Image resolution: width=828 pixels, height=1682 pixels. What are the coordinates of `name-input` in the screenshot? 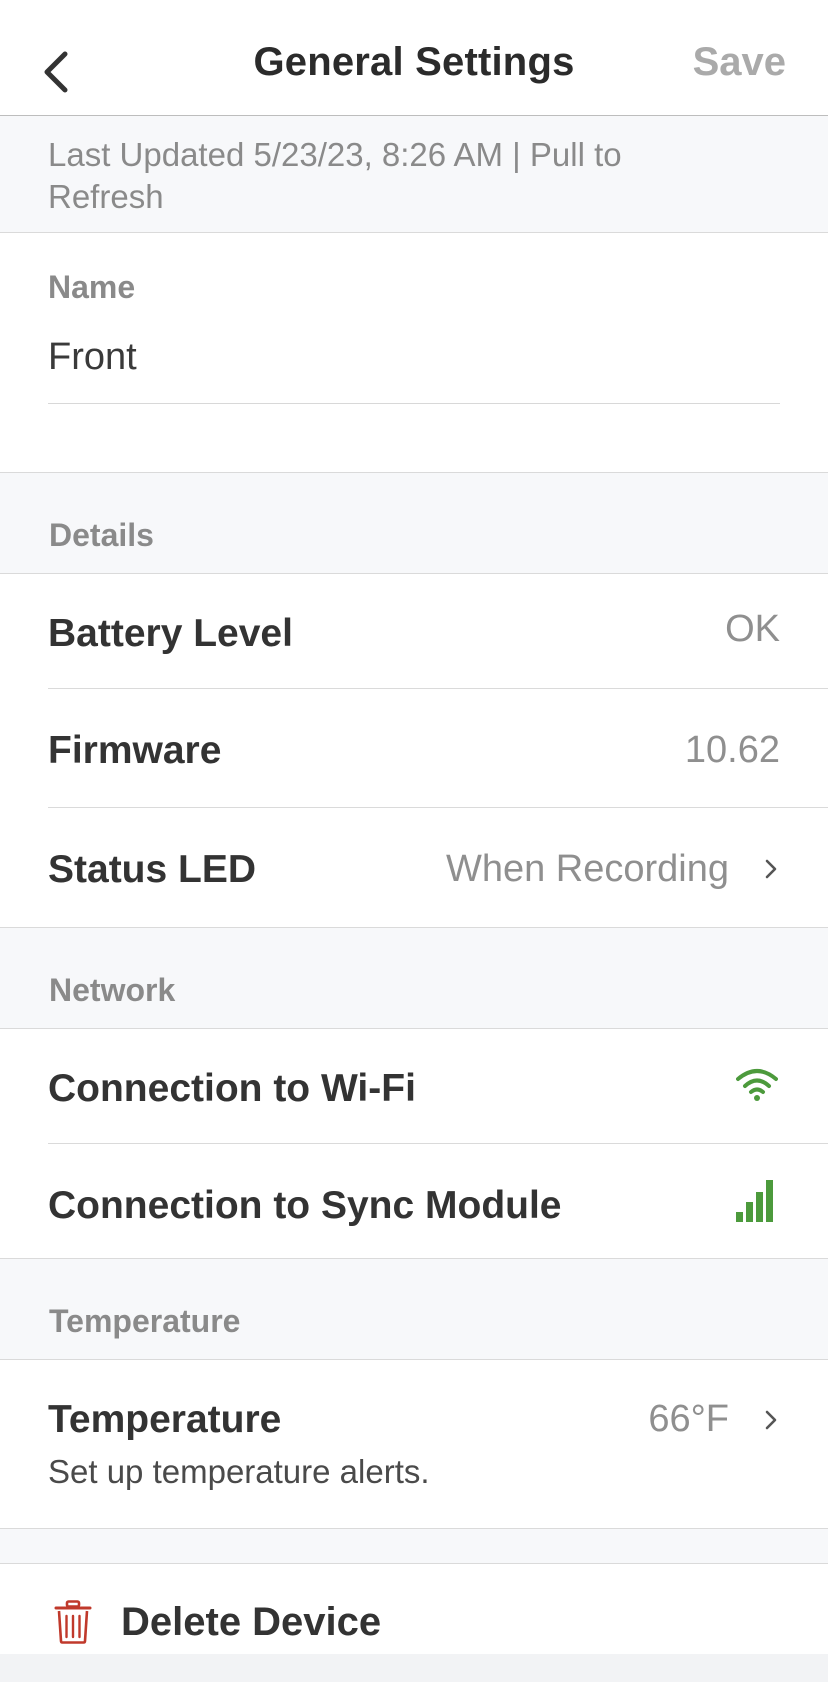 It's located at (414, 364).